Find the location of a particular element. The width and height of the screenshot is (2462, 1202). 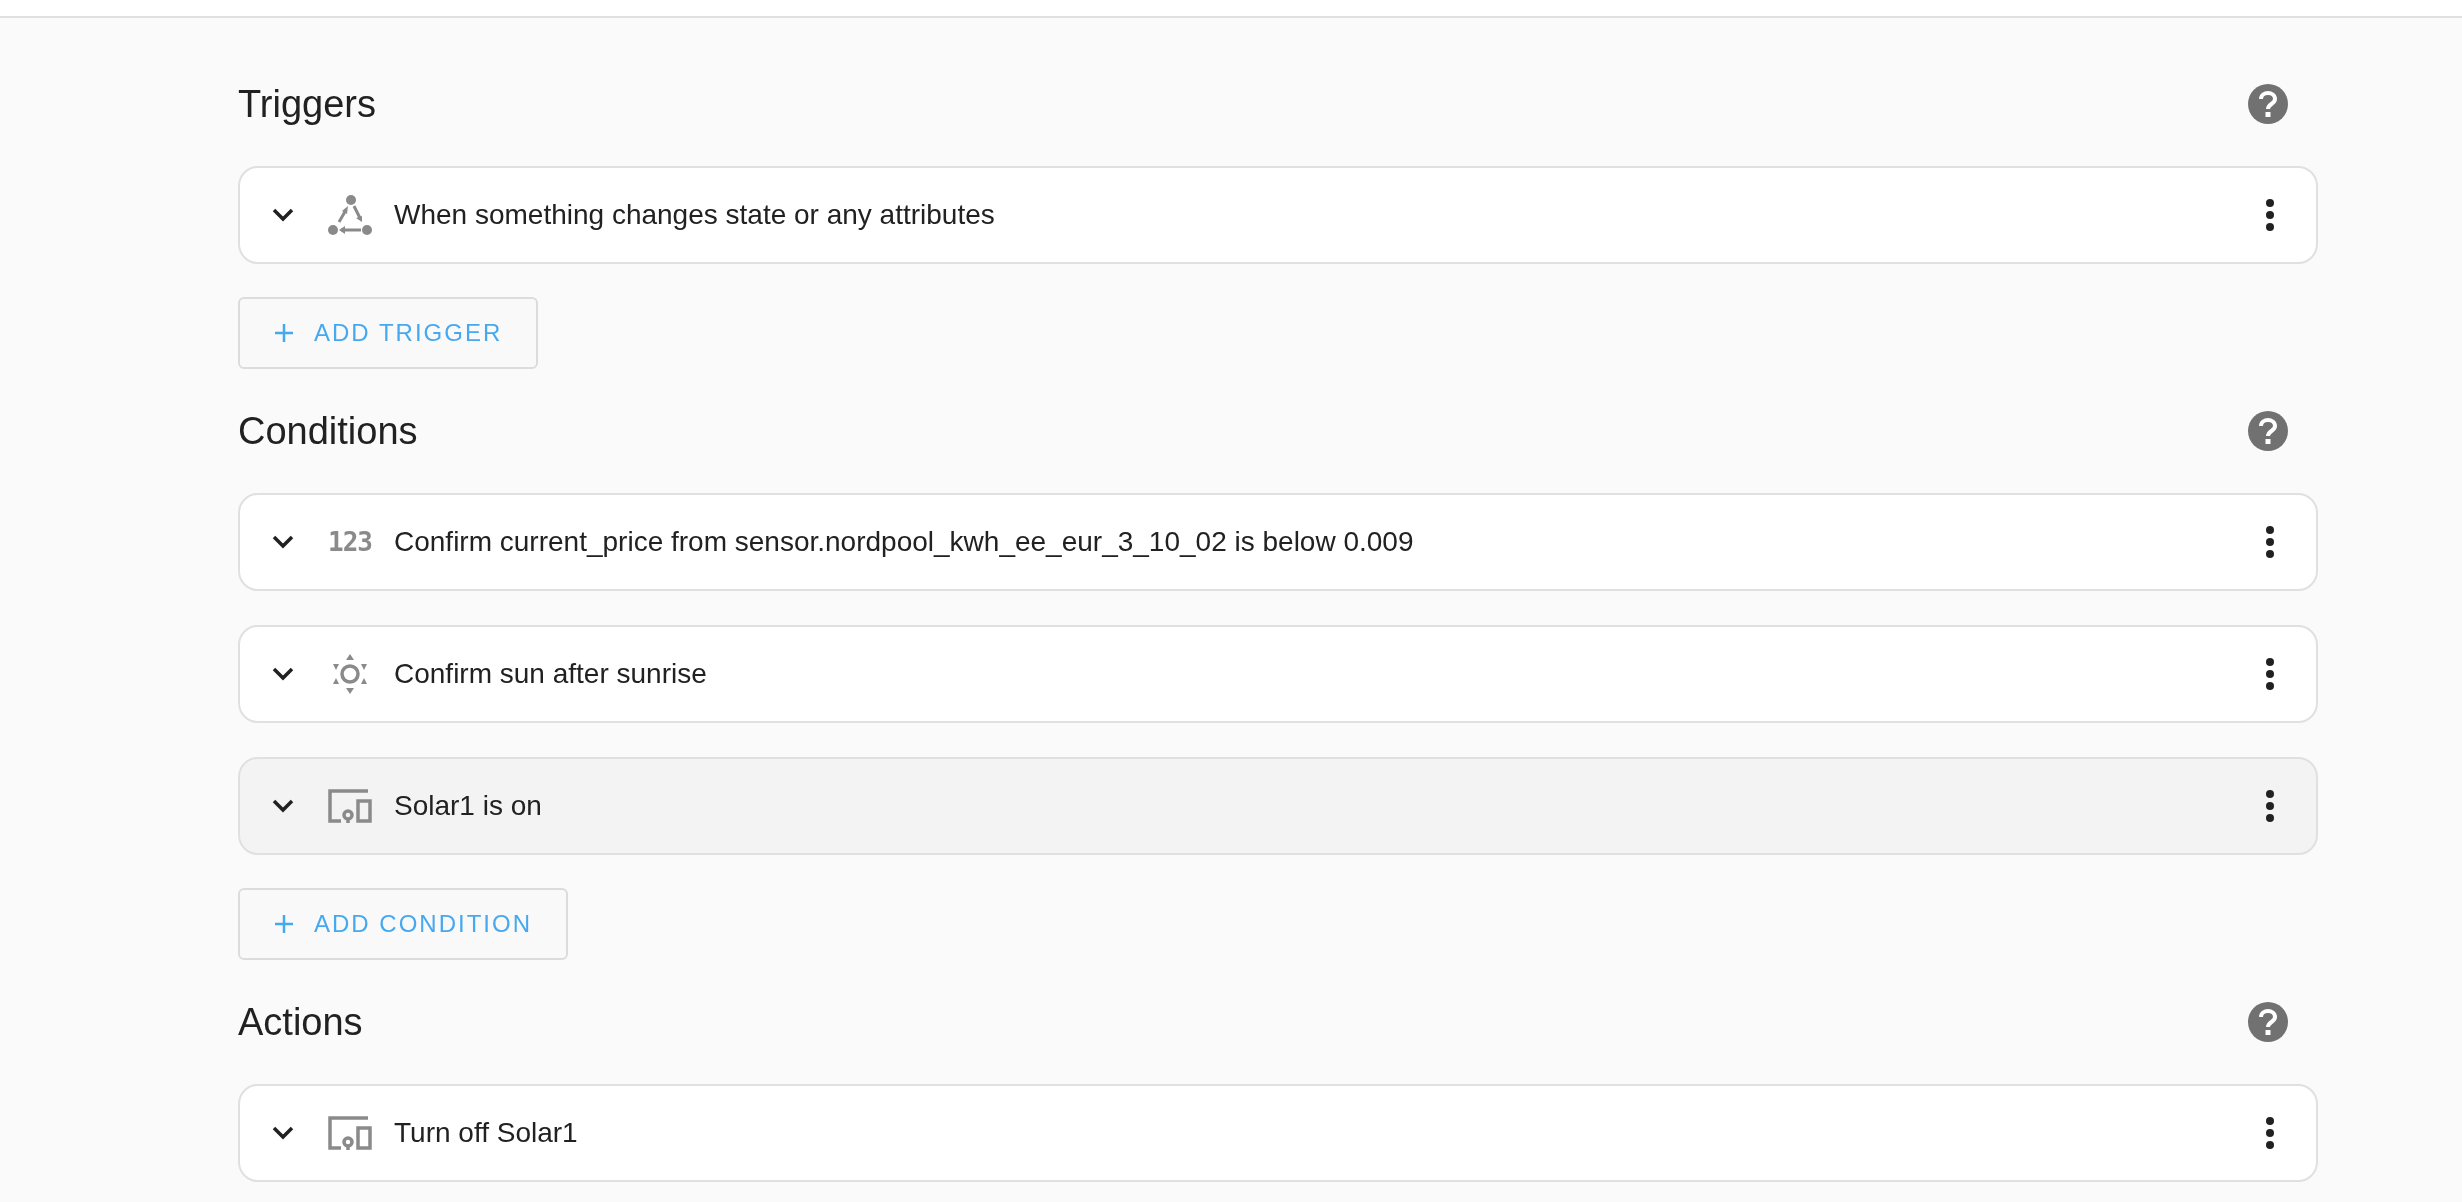

section-heading: Triggers is located at coordinates (307, 104).